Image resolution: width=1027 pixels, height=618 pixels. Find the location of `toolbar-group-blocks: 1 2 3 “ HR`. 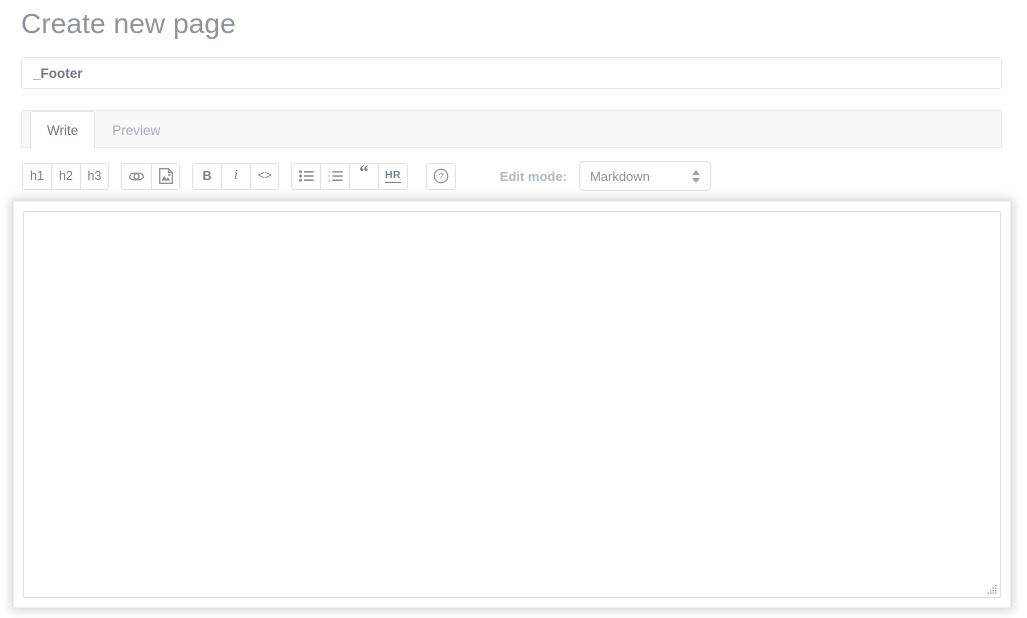

toolbar-group-blocks: 1 2 3 “ HR is located at coordinates (349, 176).